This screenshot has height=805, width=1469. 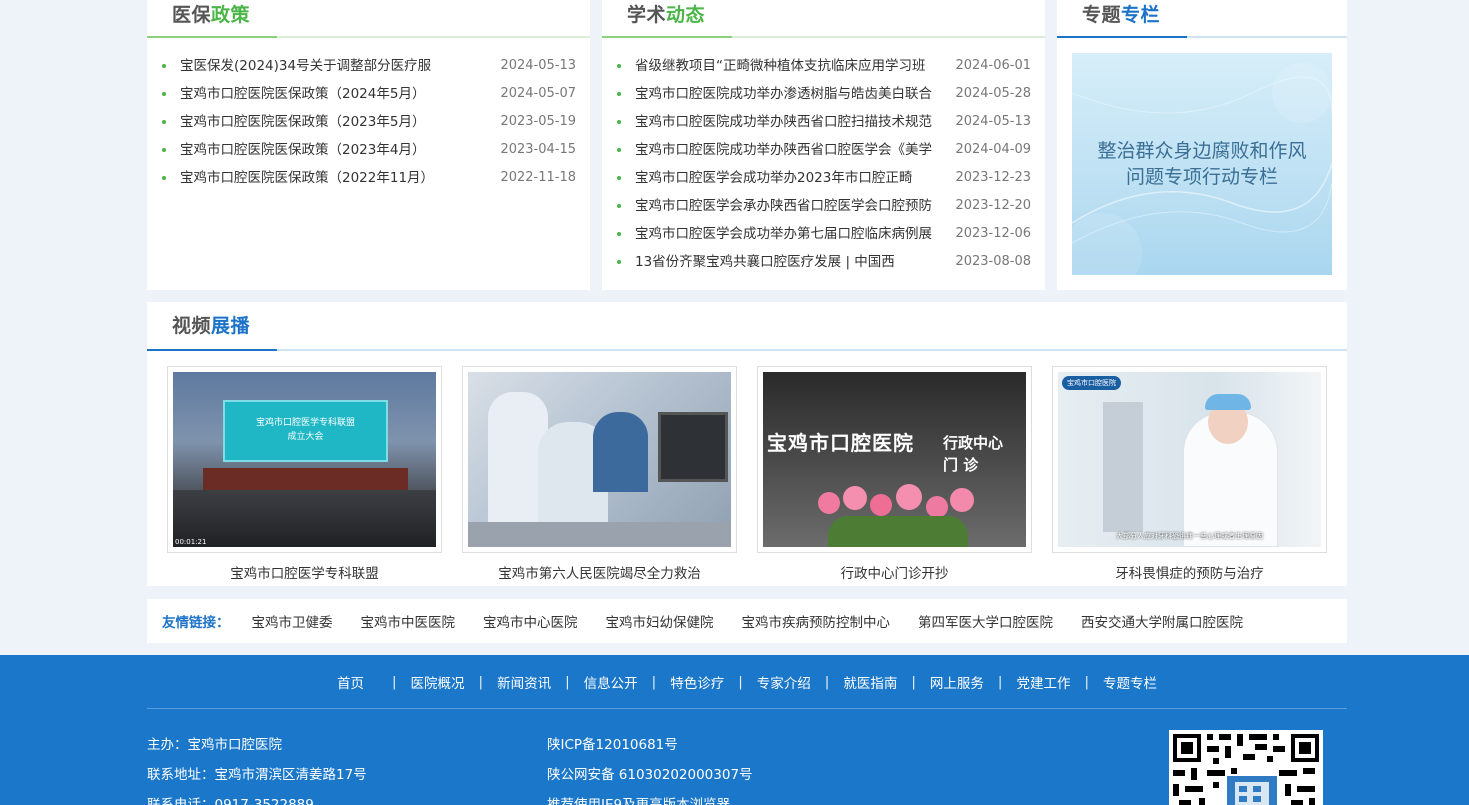 What do you see at coordinates (1246, 767) in the screenshot?
I see `qr-code` at bounding box center [1246, 767].